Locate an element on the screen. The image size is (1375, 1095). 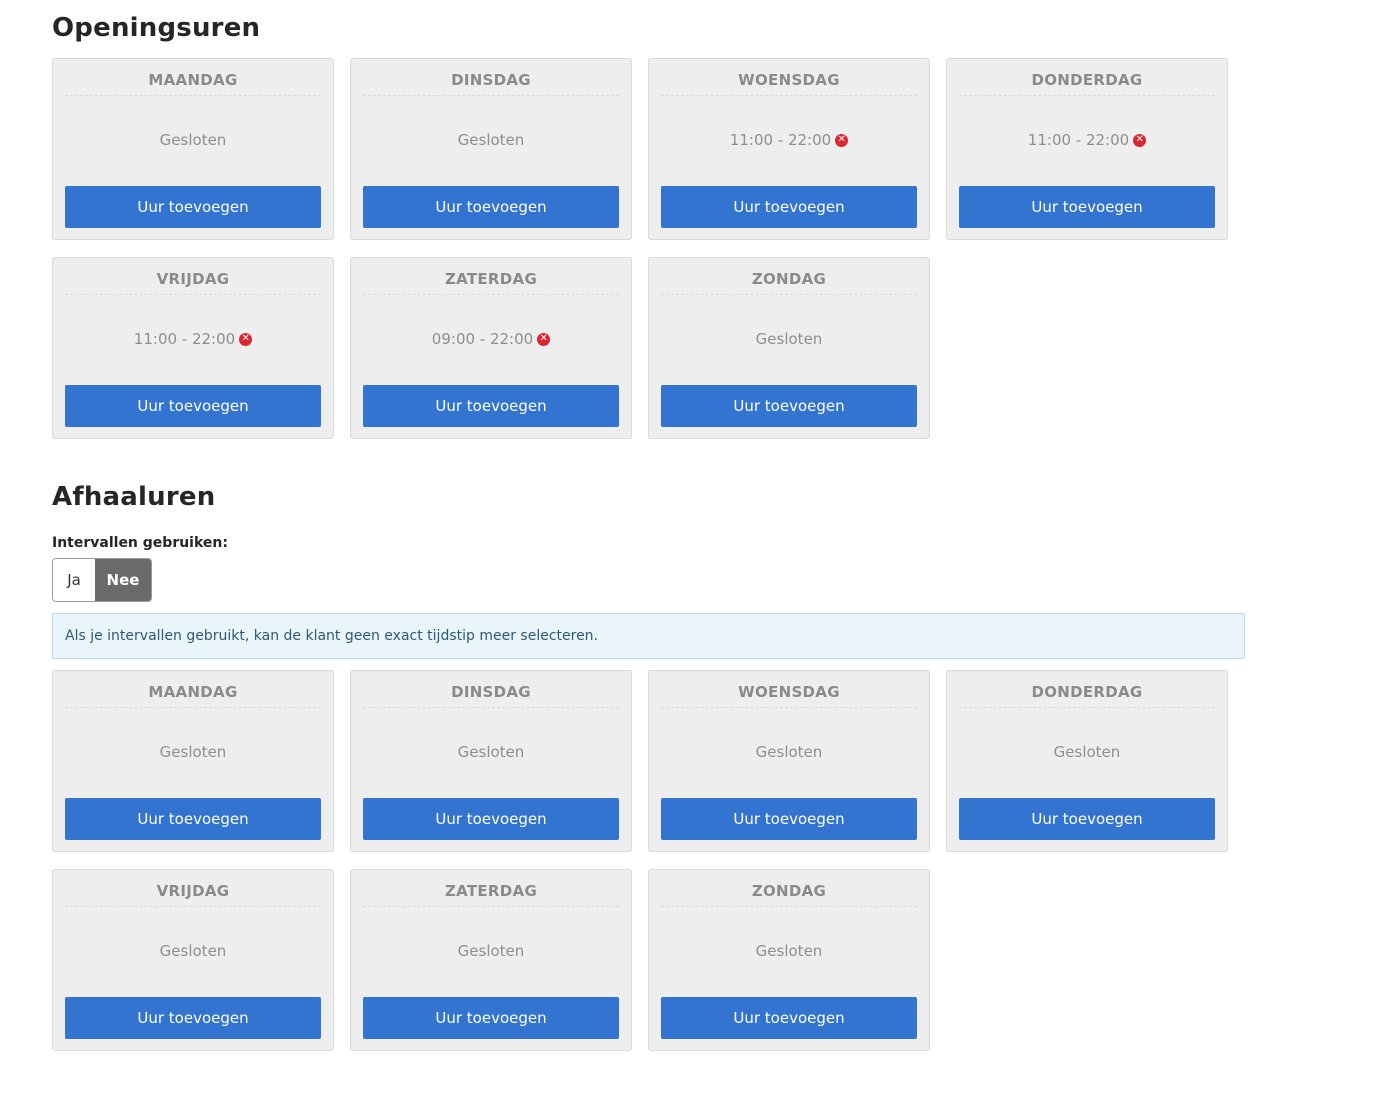
interval-no-option: Nee is located at coordinates (123, 580).